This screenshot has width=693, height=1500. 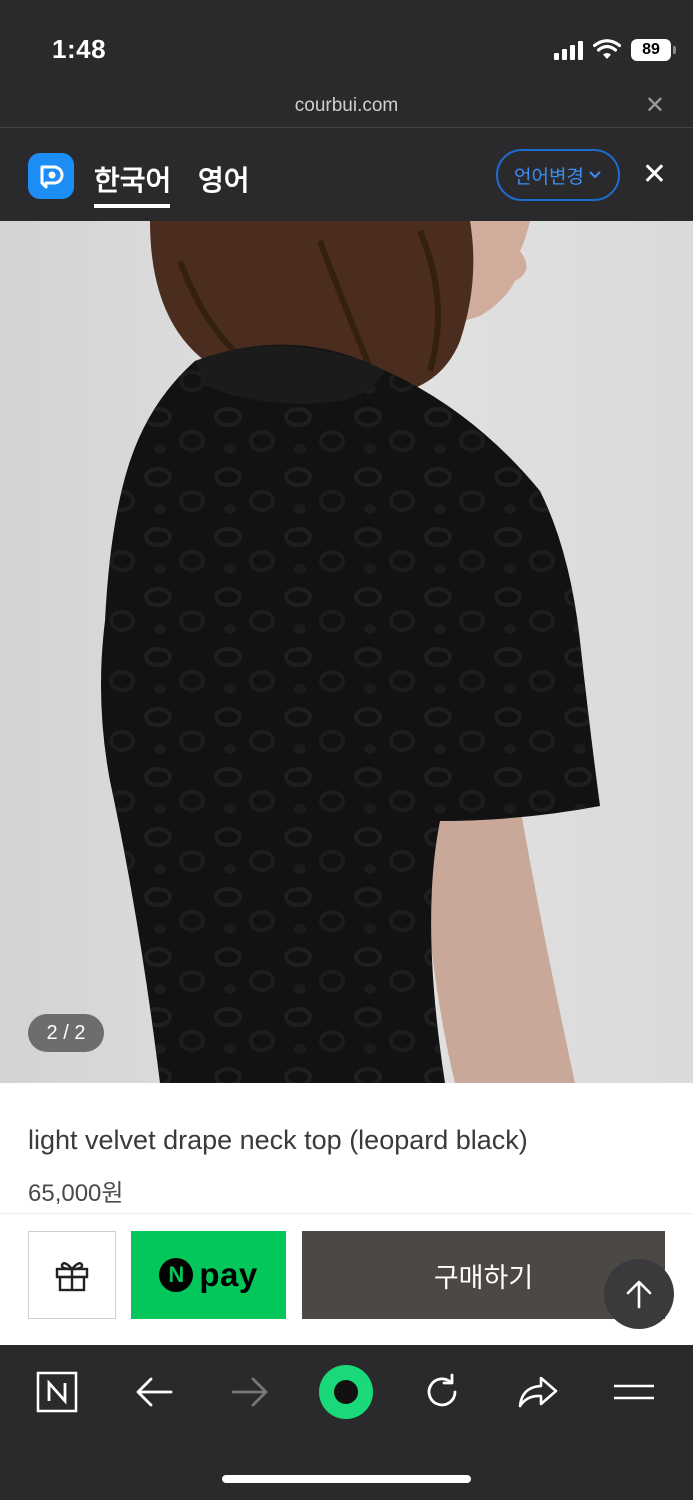 I want to click on browser-toolbar, so click(x=346, y=1422).